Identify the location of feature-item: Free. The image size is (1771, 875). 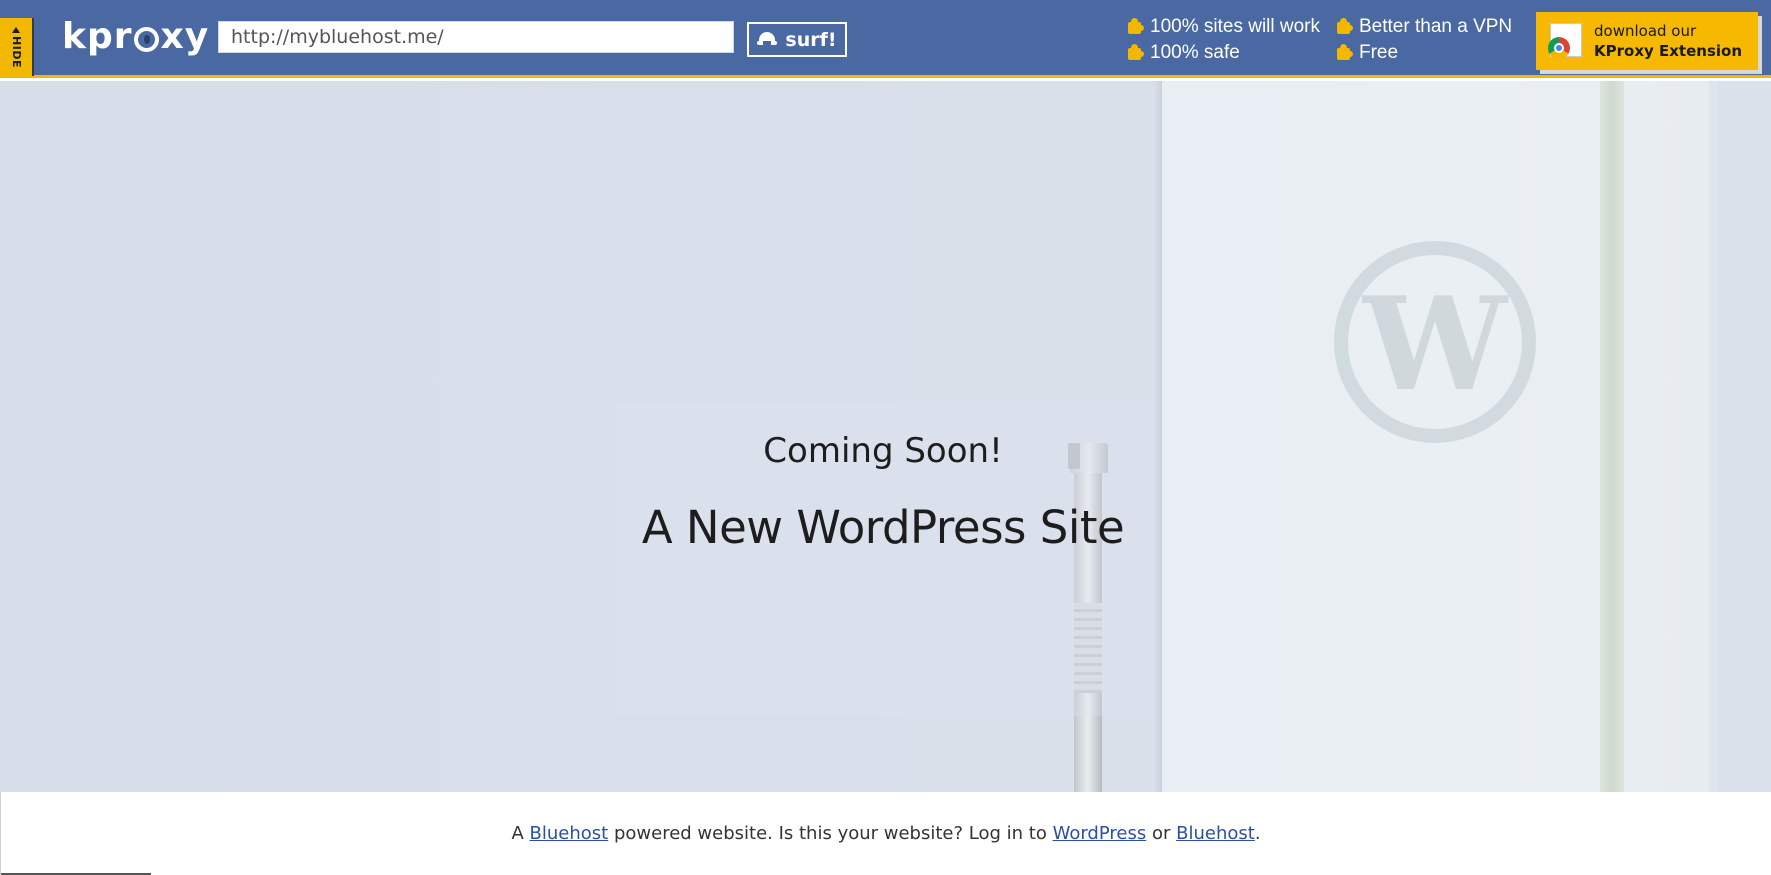
(1423, 53).